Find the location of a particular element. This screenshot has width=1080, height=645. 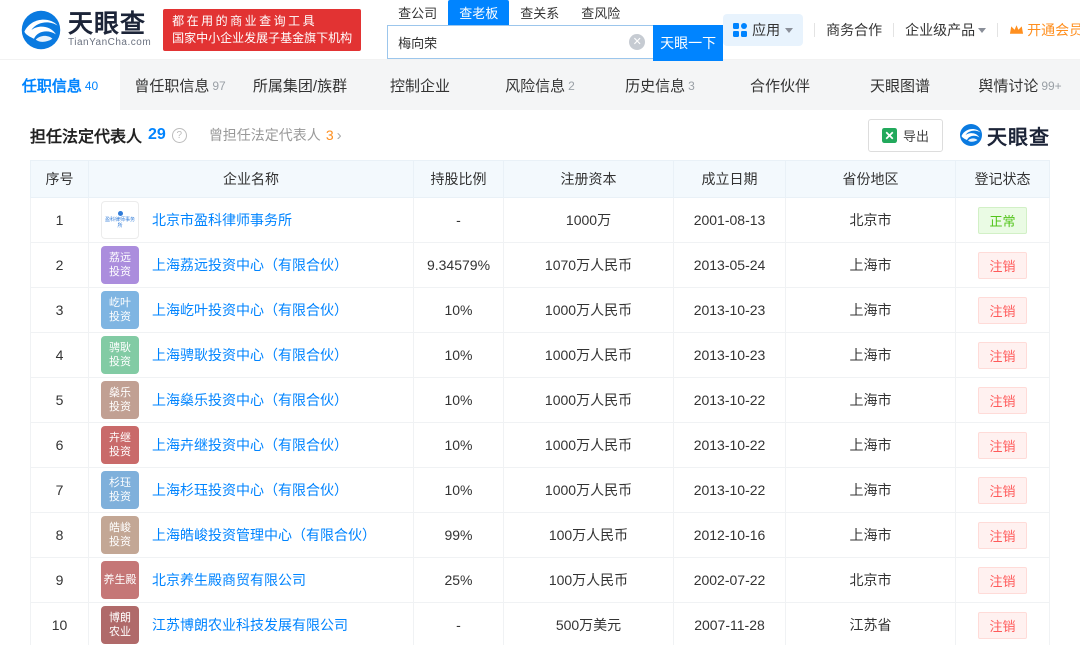

profile-tab: 控制企业 is located at coordinates (420, 85).